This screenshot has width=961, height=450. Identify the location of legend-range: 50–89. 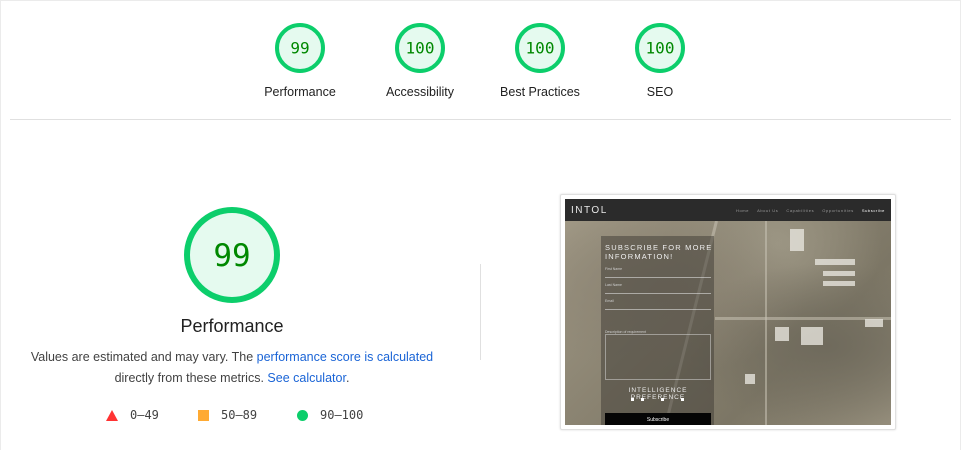
(239, 415).